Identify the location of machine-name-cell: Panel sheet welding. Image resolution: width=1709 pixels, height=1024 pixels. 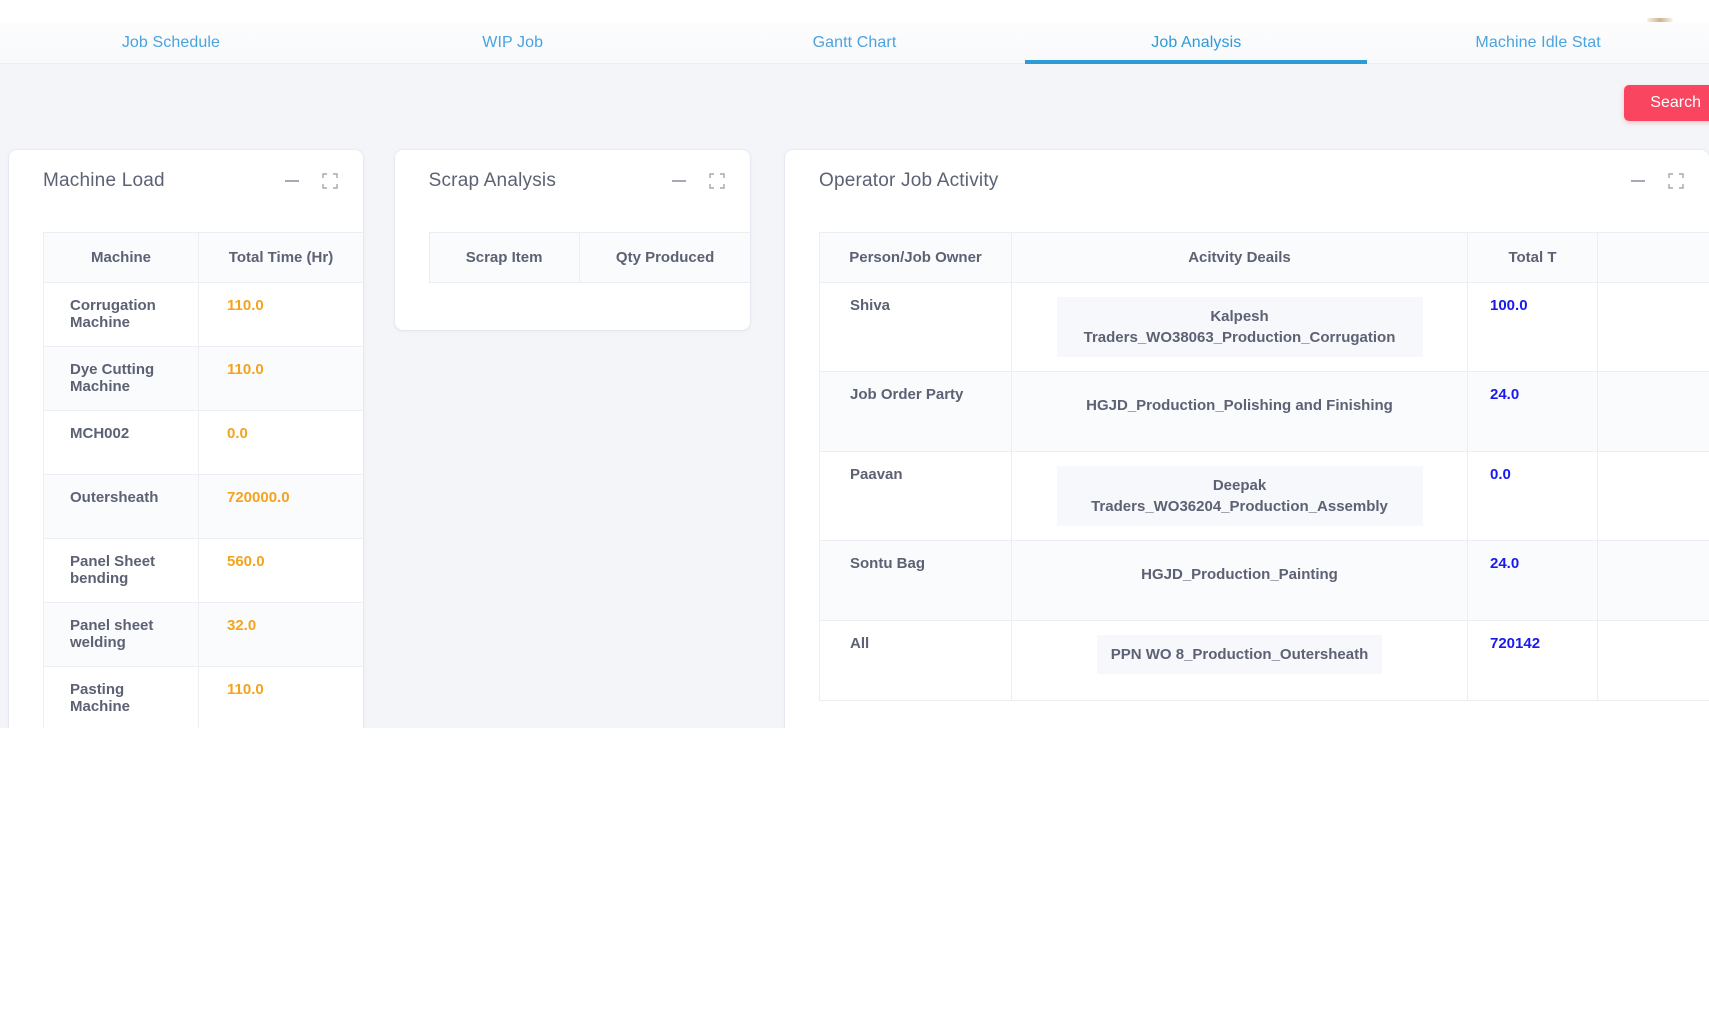
(121, 634).